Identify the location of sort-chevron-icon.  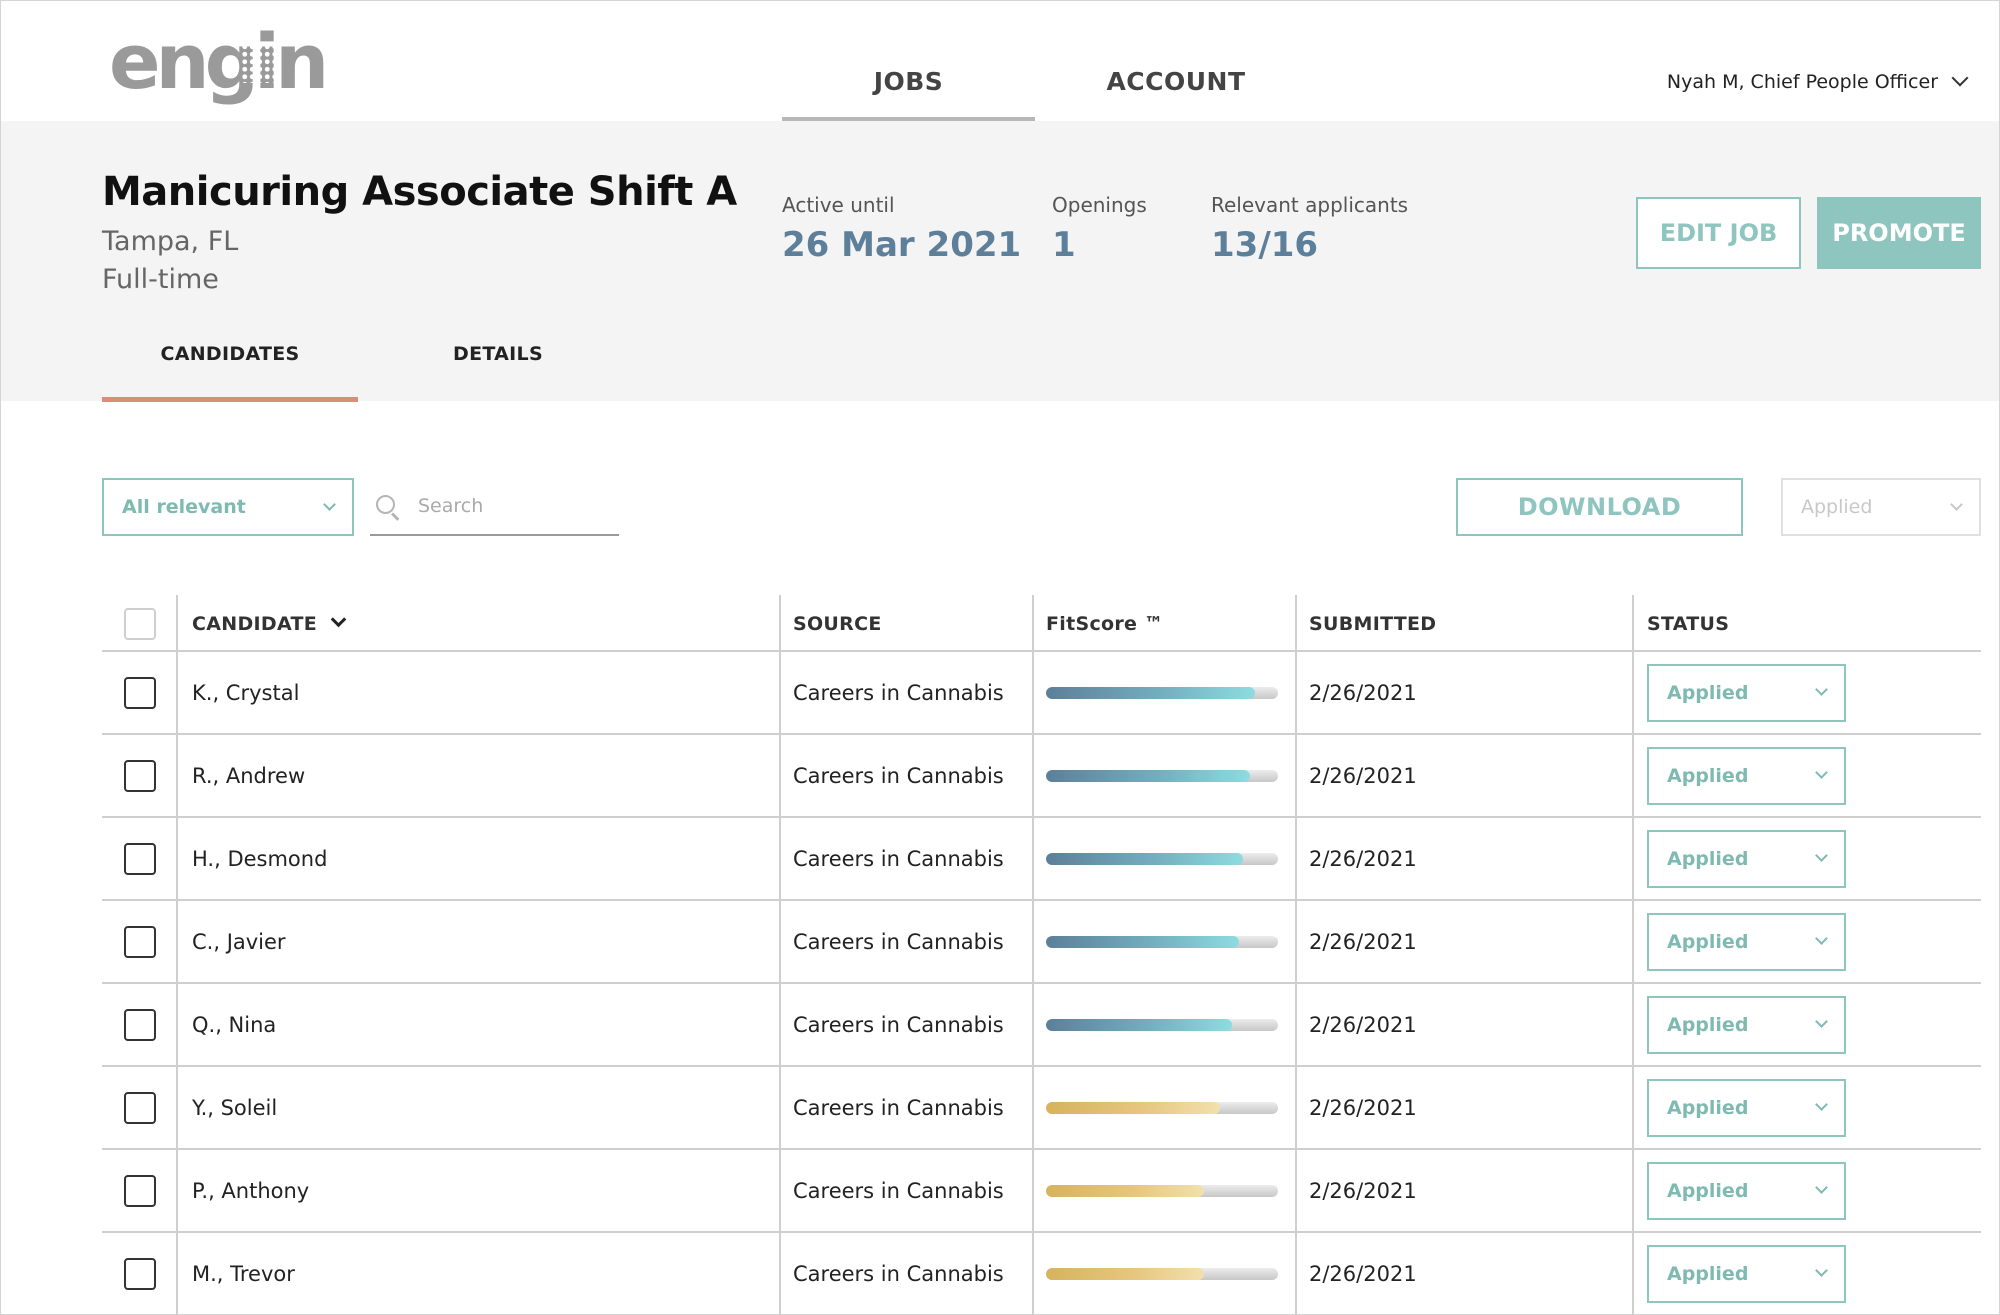
(338, 619).